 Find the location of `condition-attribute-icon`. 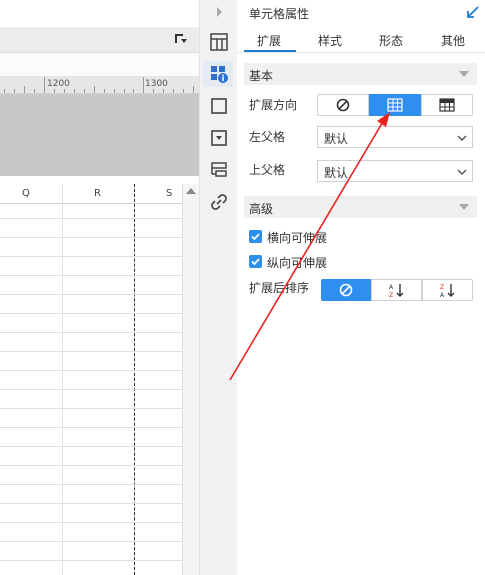

condition-attribute-icon is located at coordinates (219, 170).